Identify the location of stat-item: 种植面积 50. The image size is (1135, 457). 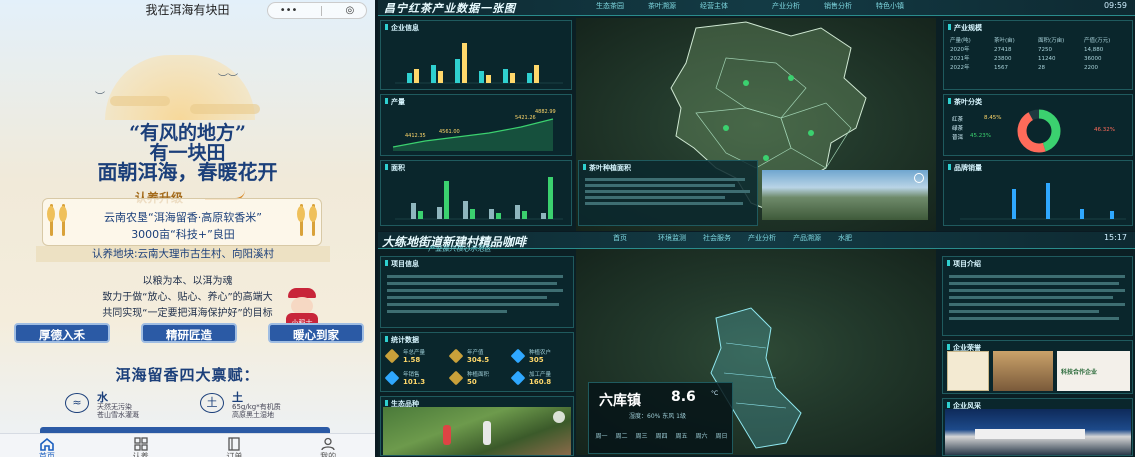
(480, 379).